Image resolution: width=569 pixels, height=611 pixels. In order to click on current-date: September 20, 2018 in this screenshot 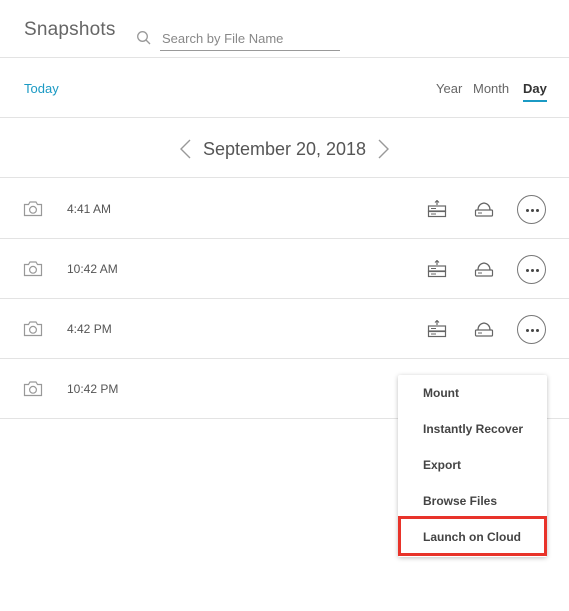, I will do `click(284, 149)`.